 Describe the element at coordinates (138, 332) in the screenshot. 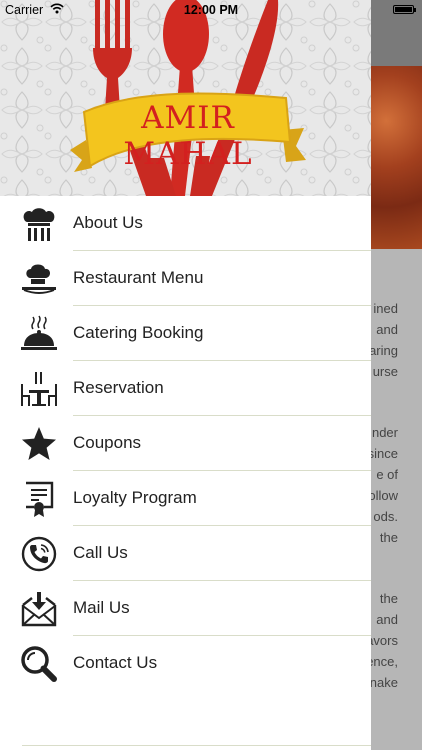

I see `menu-item-label: Catering Booking` at that location.